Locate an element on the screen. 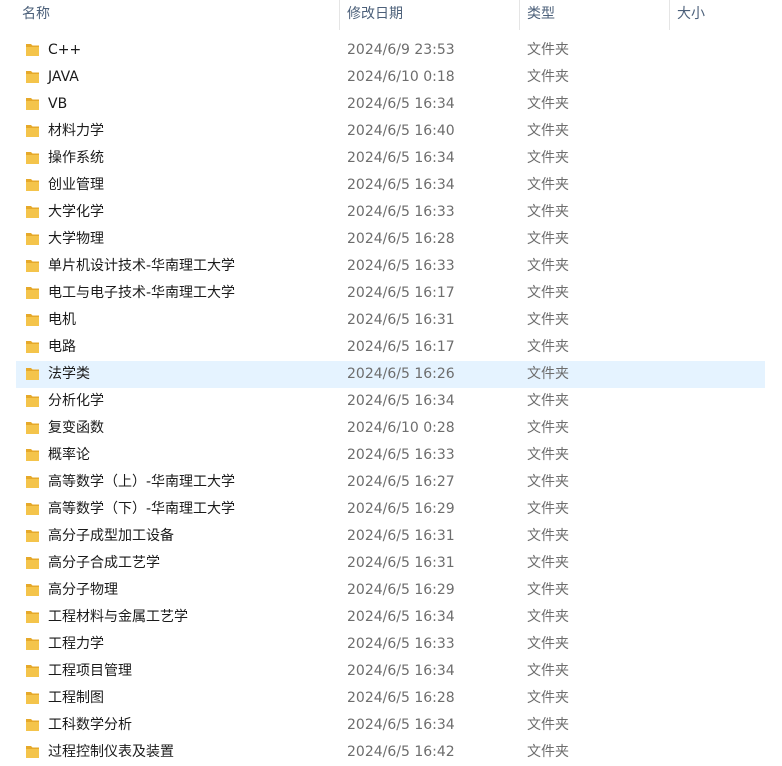  file-row: 材料力学 2024/6/5 16:40 文件夹 is located at coordinates (391, 131).